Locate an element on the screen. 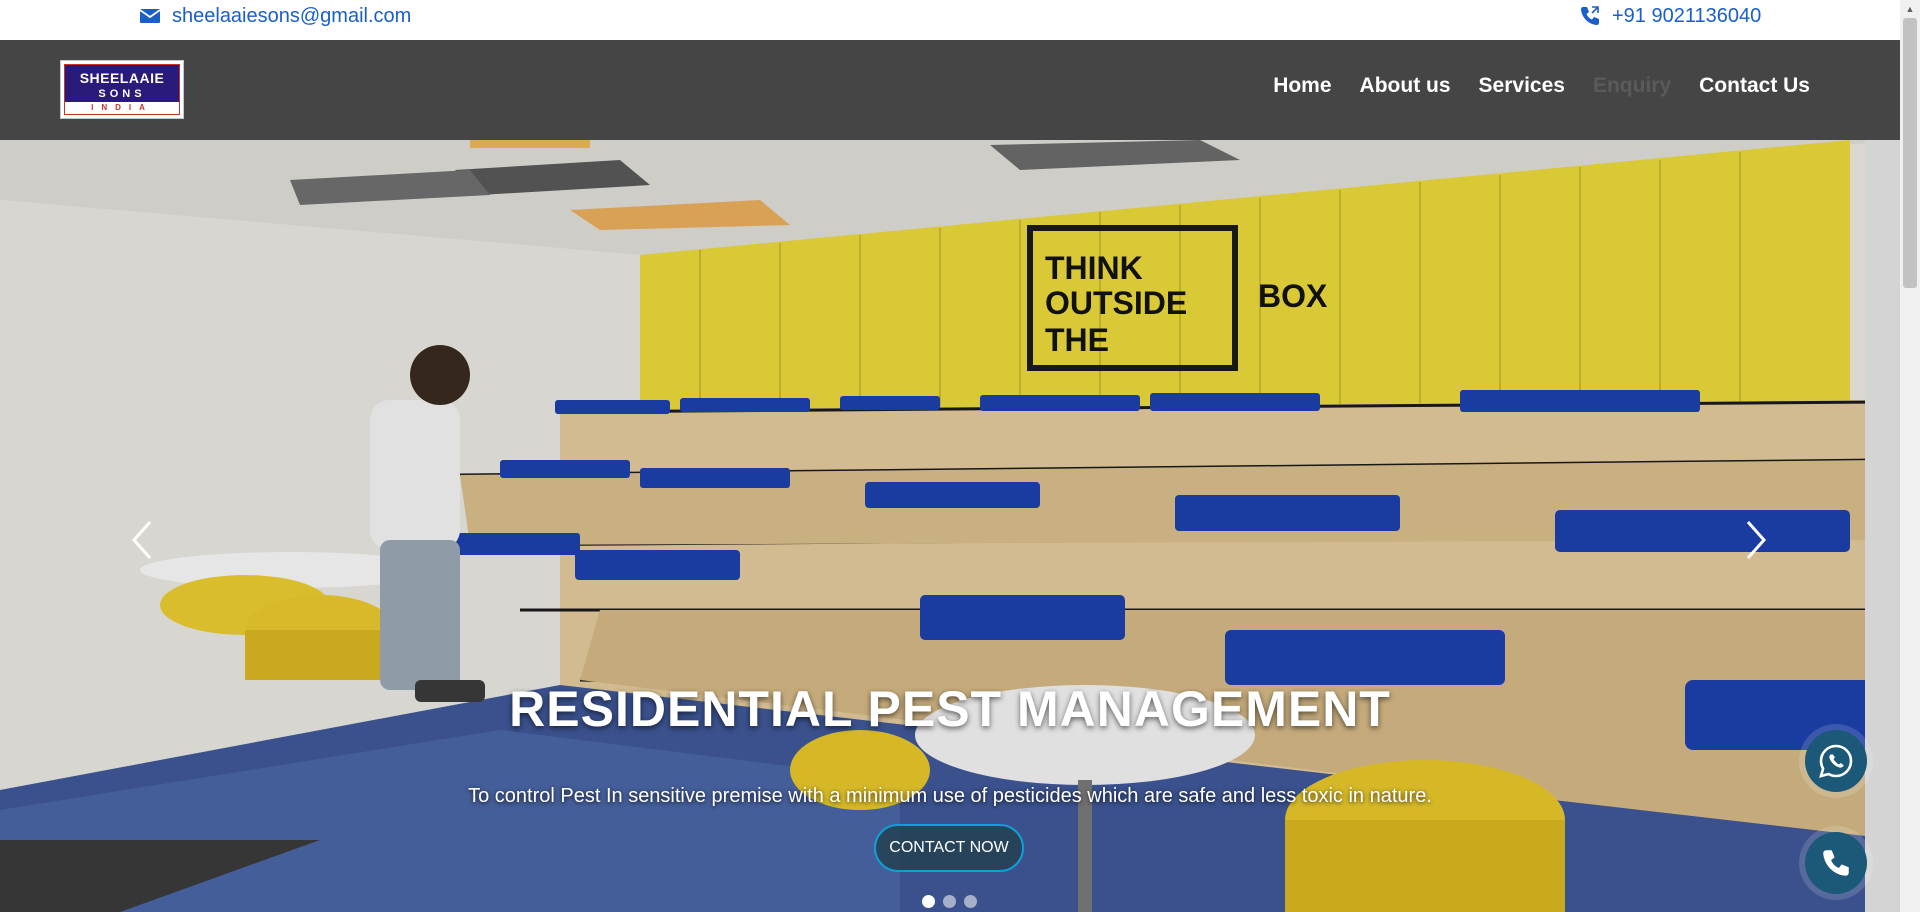  phone-text: +91 9021136040 is located at coordinates (1686, 16).